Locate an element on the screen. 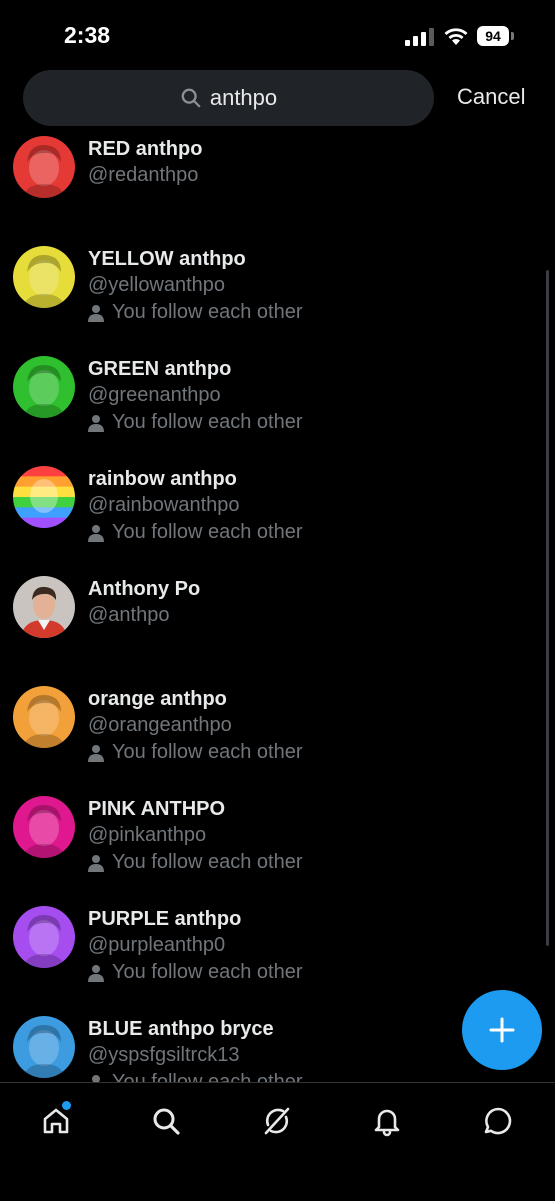 The width and height of the screenshot is (555, 1201). username: @greenanthpo is located at coordinates (154, 395).